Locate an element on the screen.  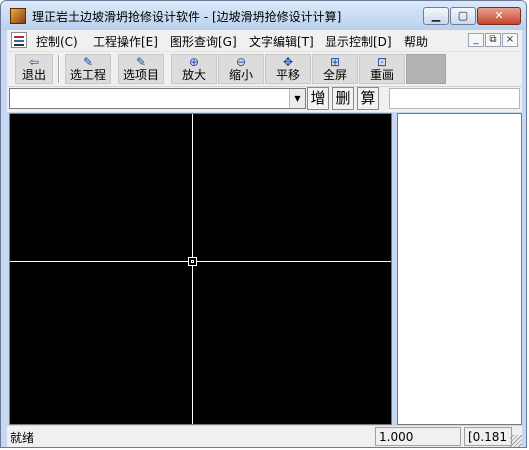
mdi-minimize-button: _ is located at coordinates (476, 40).